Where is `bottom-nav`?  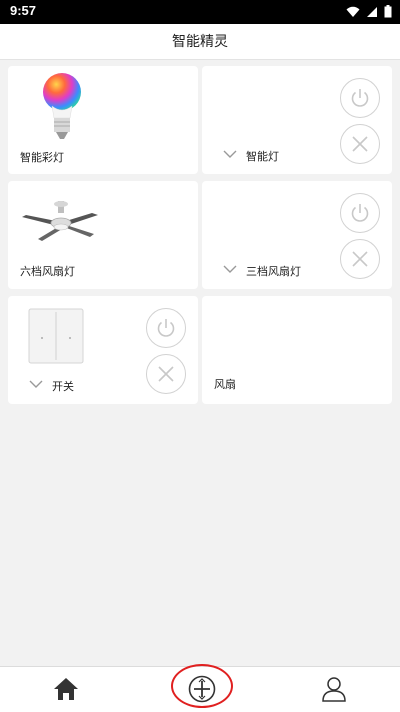
bottom-nav is located at coordinates (200, 688).